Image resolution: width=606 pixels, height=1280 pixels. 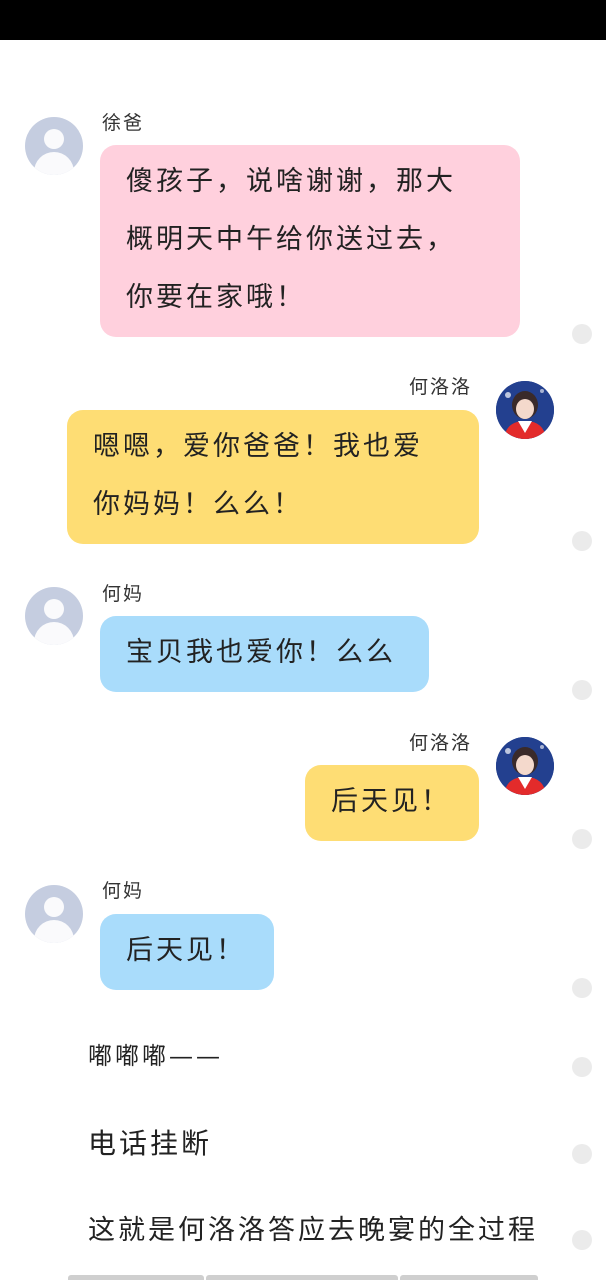 What do you see at coordinates (261, 652) in the screenshot?
I see `message-line: 宝贝我也爱你！么么` at bounding box center [261, 652].